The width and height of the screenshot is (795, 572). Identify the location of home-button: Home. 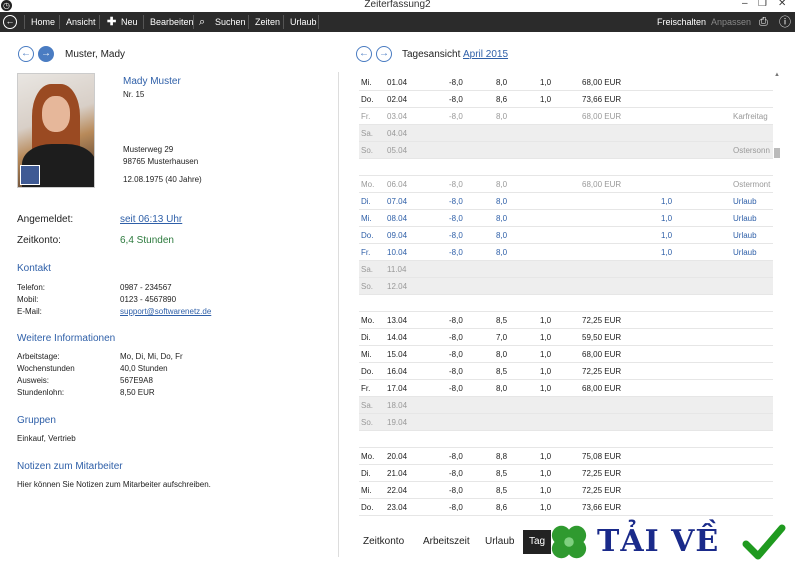
(43, 22).